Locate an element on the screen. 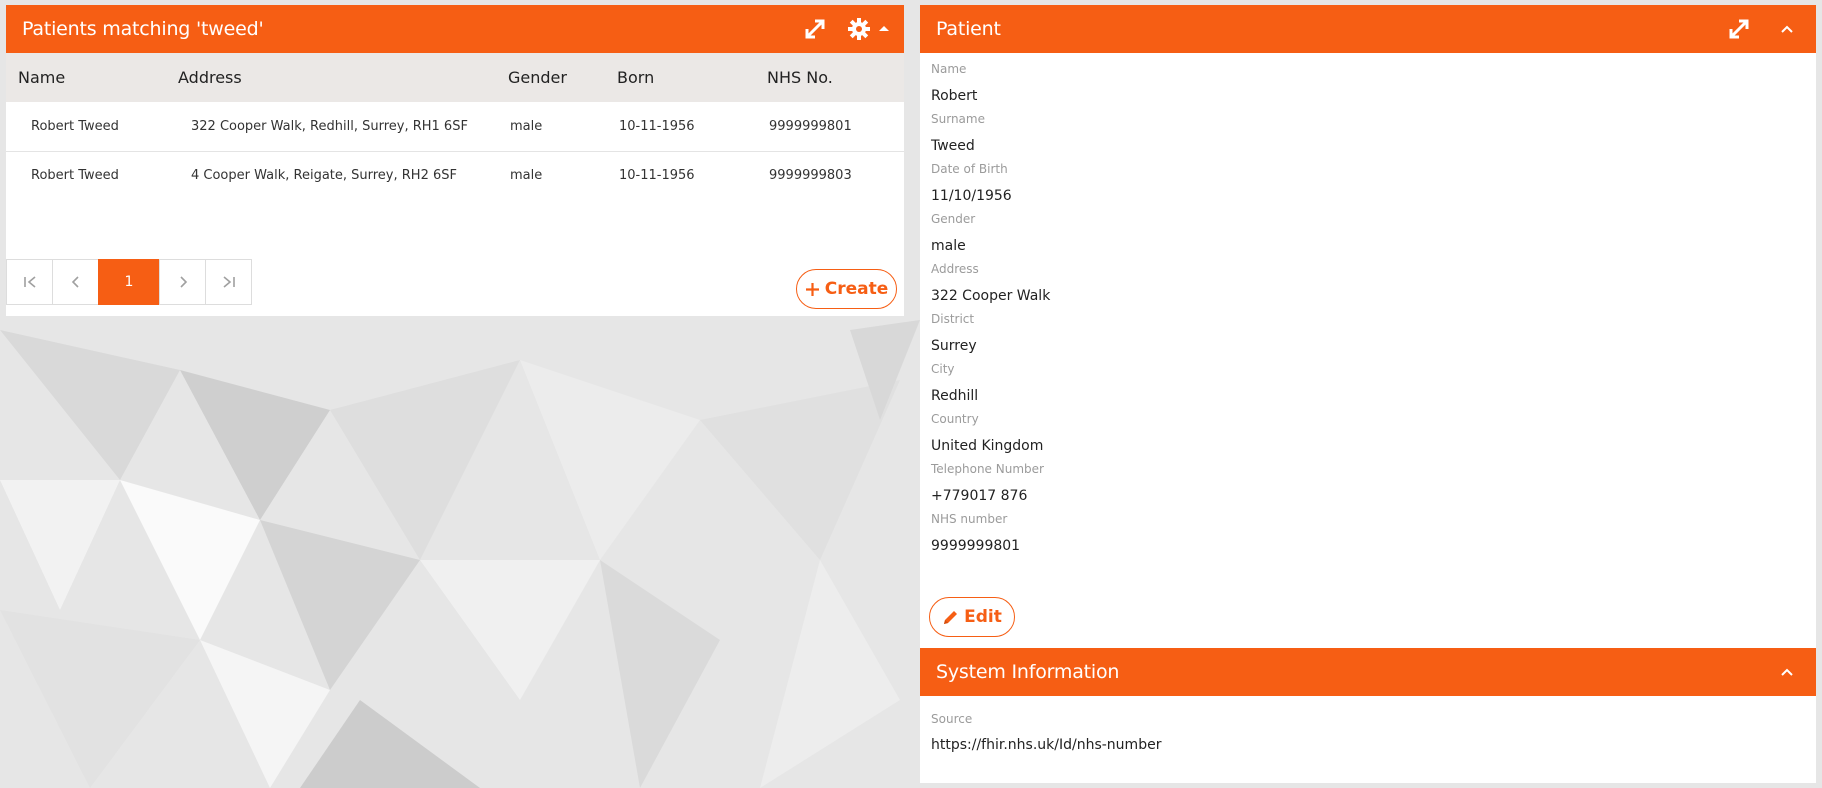  field-label-address: Address is located at coordinates (955, 269).